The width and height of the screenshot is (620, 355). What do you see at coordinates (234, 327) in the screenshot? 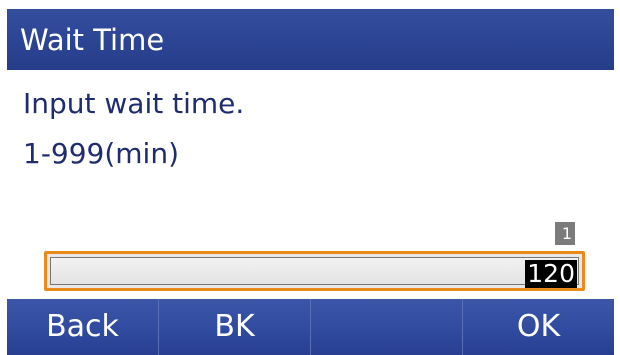
I see `bk-softkey: BK` at bounding box center [234, 327].